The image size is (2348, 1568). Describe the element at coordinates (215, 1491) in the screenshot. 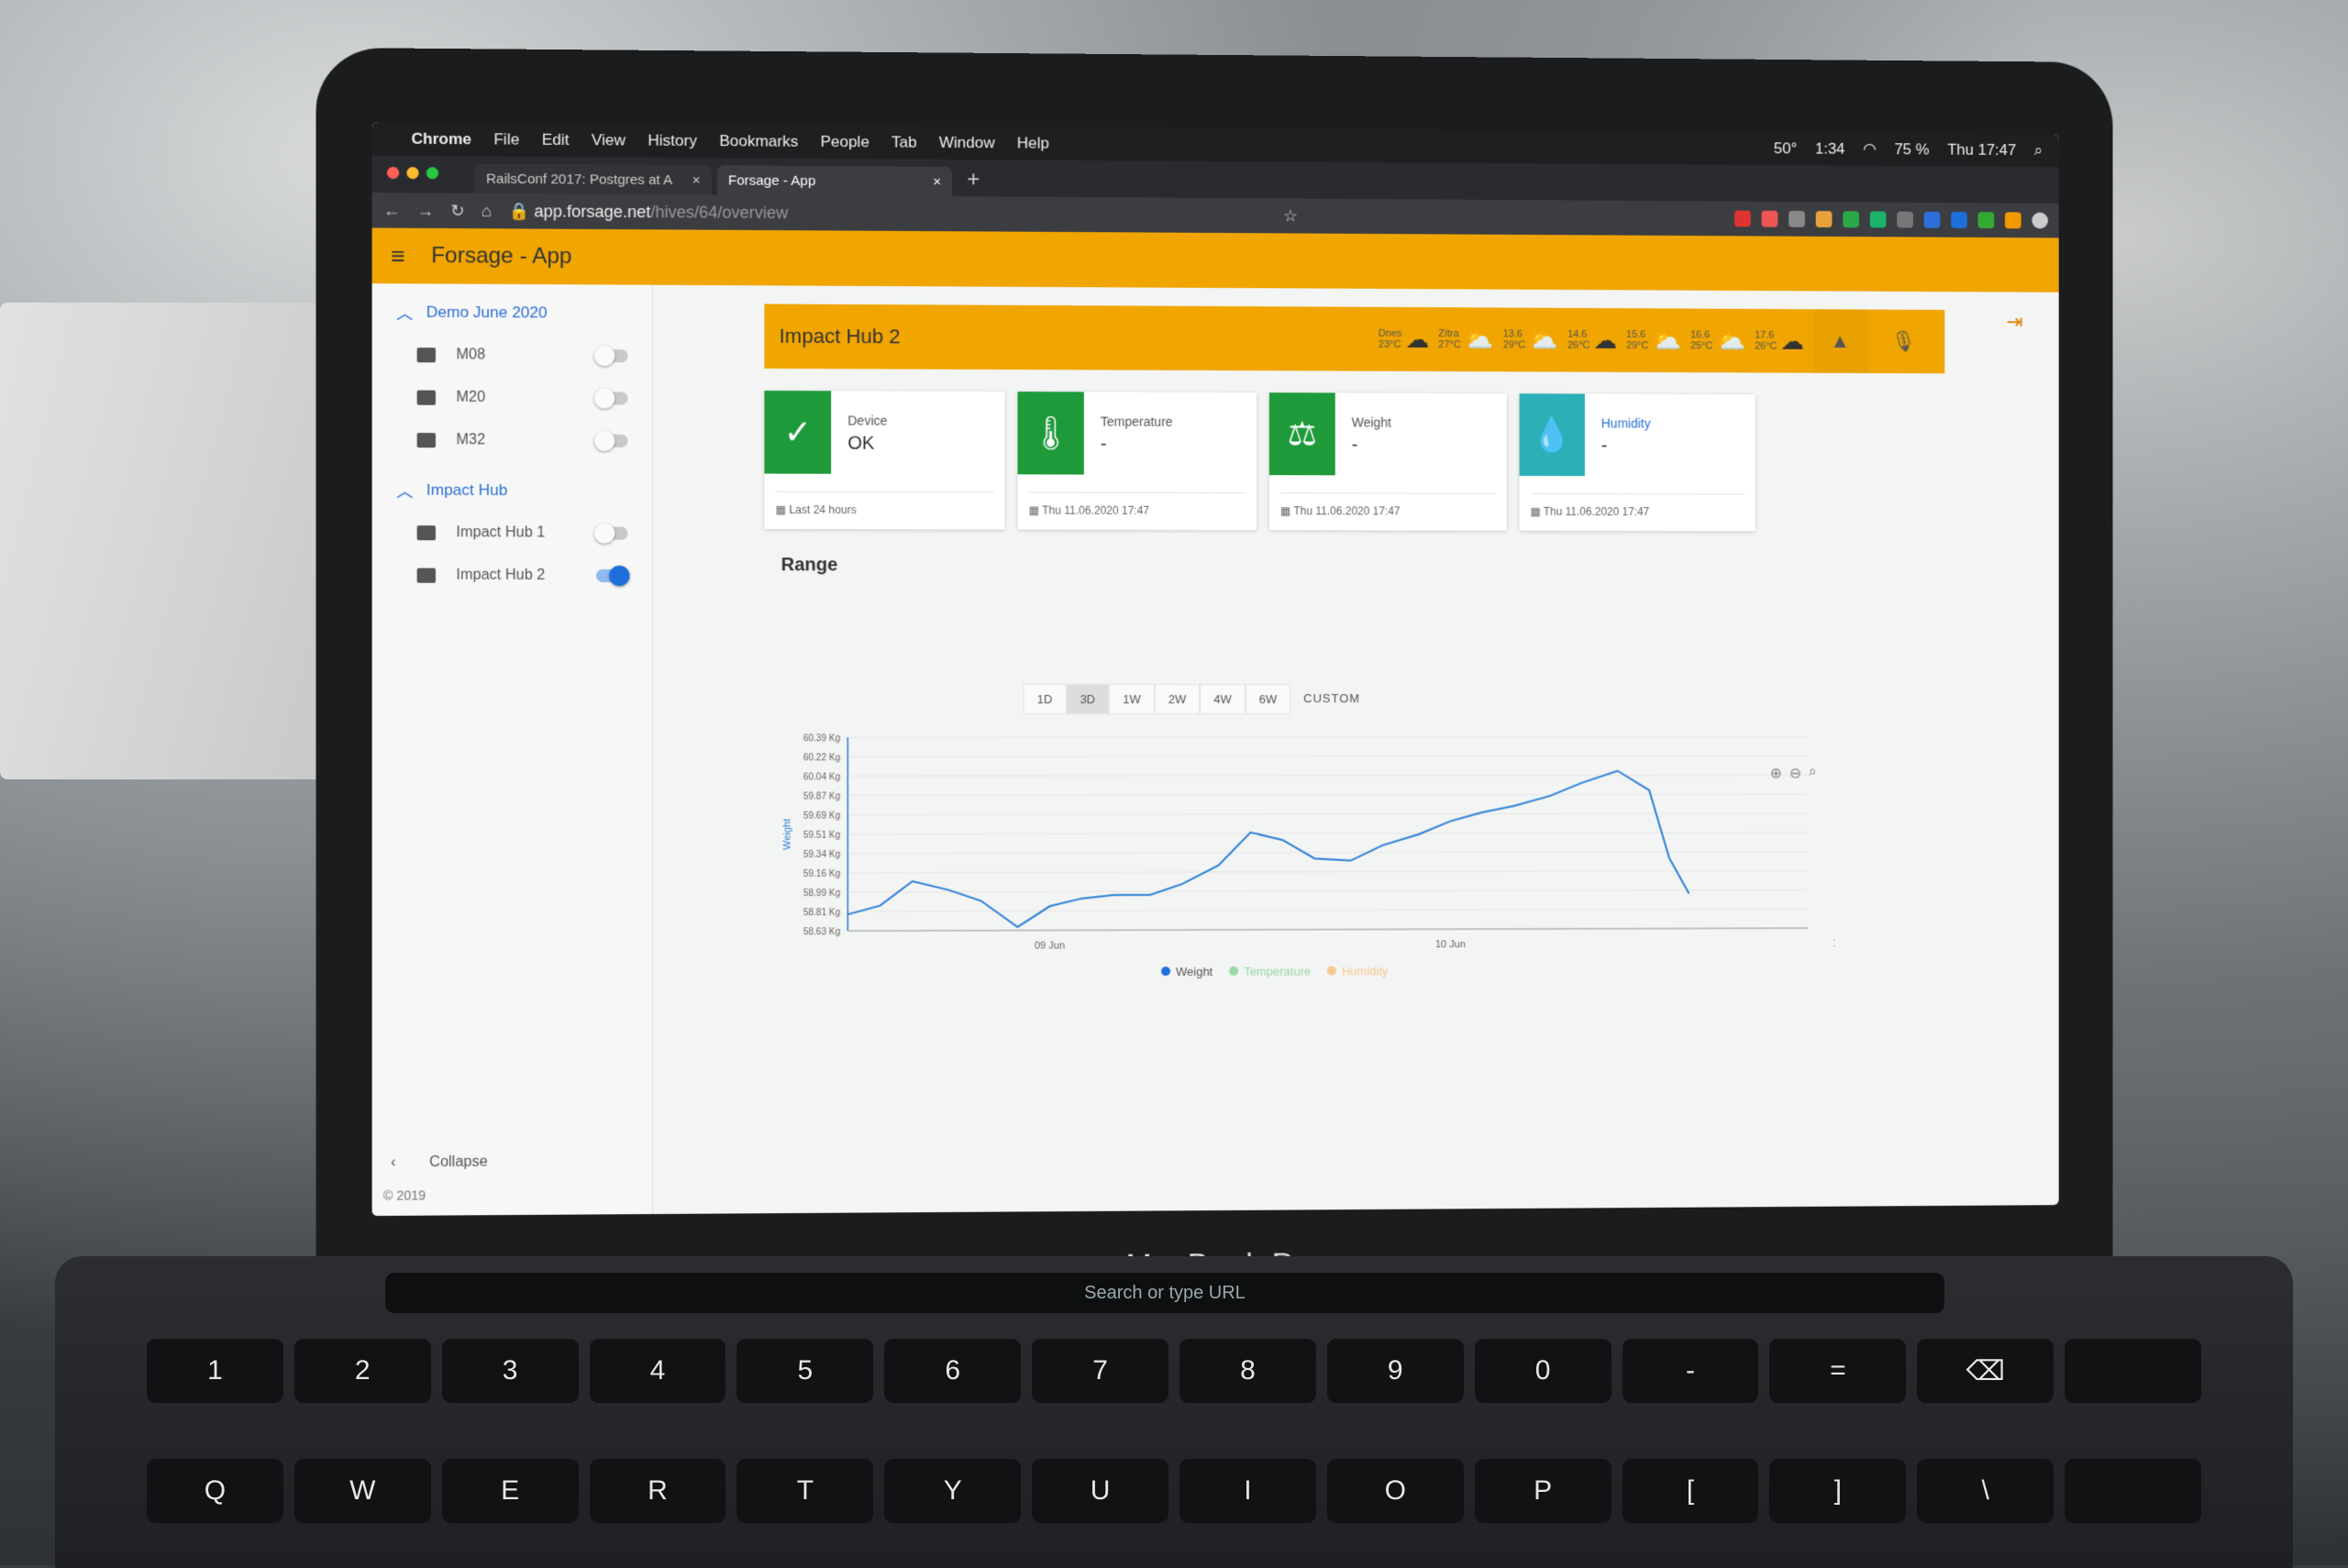

I see `key: Q` at that location.